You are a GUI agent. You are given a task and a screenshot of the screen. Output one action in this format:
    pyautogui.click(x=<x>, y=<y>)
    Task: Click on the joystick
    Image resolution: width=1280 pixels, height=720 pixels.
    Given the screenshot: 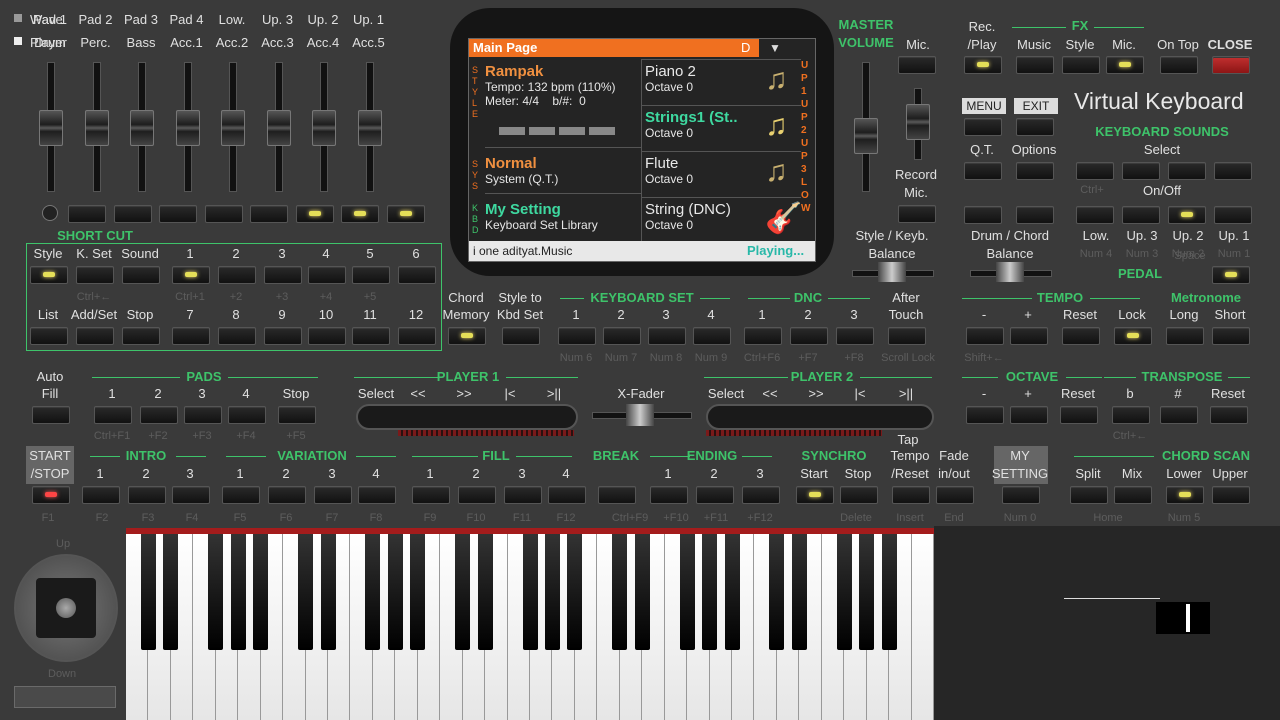 What is the action you would take?
    pyautogui.click(x=66, y=608)
    